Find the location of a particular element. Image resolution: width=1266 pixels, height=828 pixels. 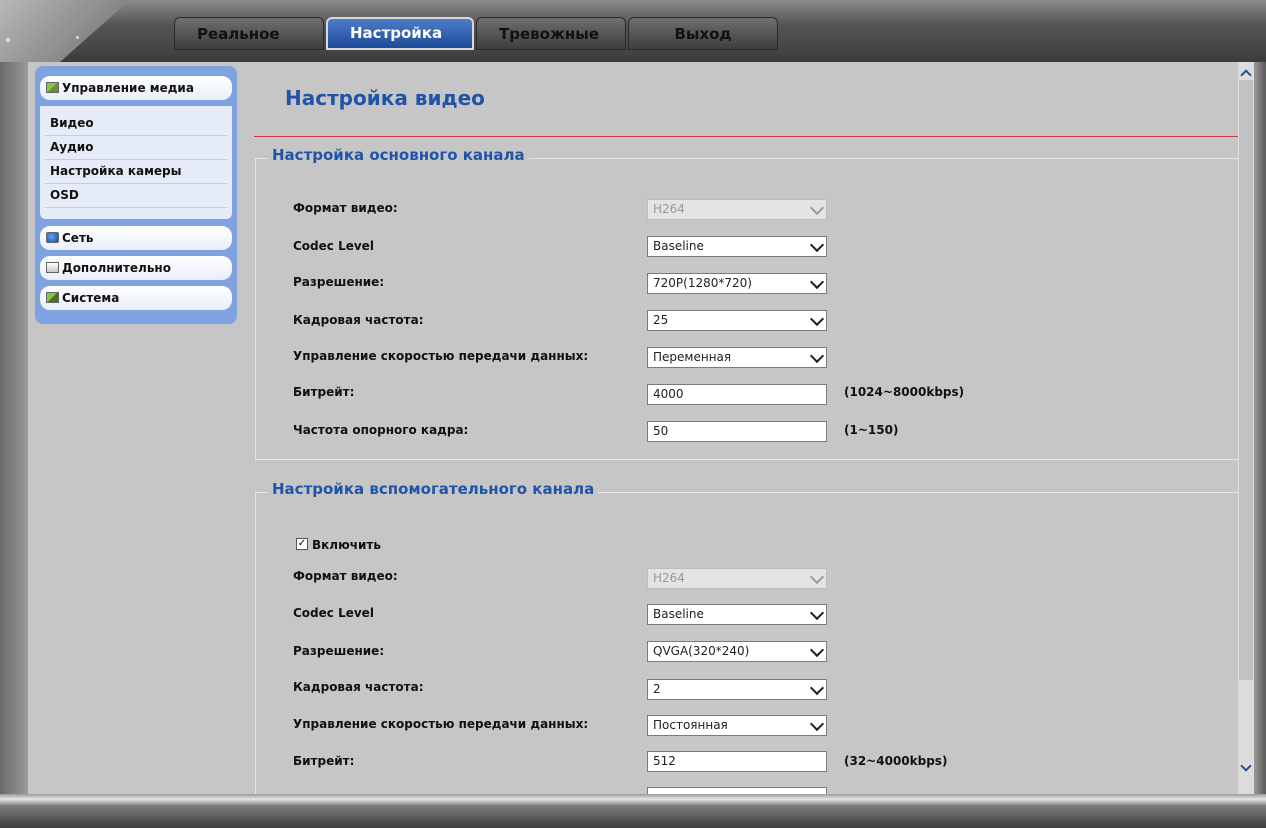

key-frame-label: Частота опорного кадра: is located at coordinates (381, 430).